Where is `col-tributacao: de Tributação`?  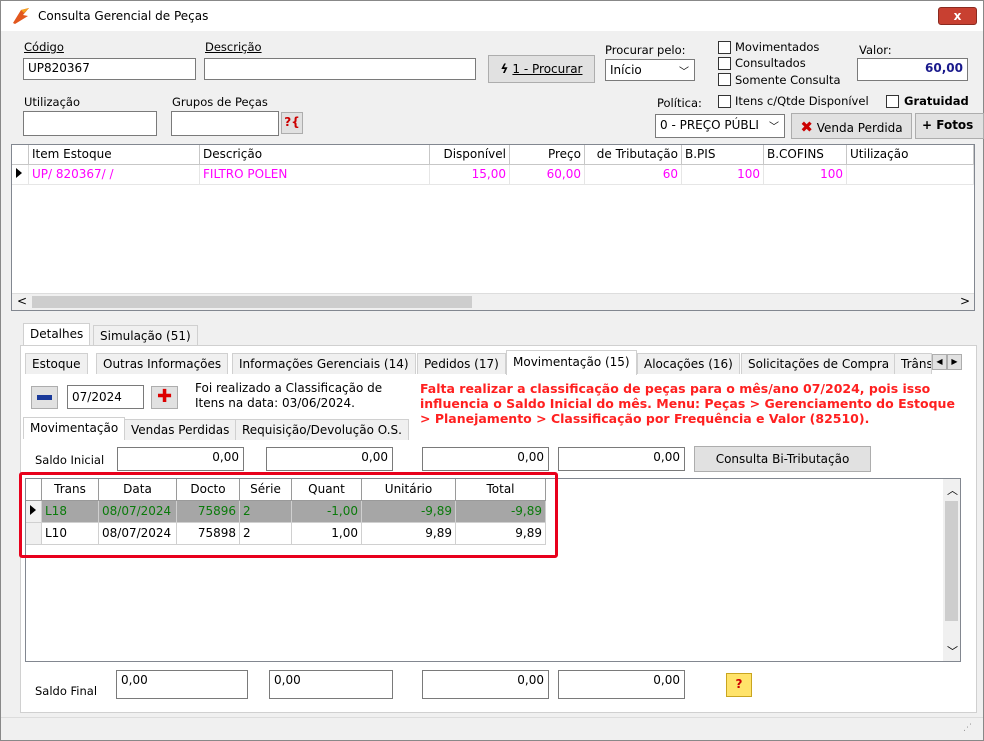 col-tributacao: de Tributação is located at coordinates (633, 155).